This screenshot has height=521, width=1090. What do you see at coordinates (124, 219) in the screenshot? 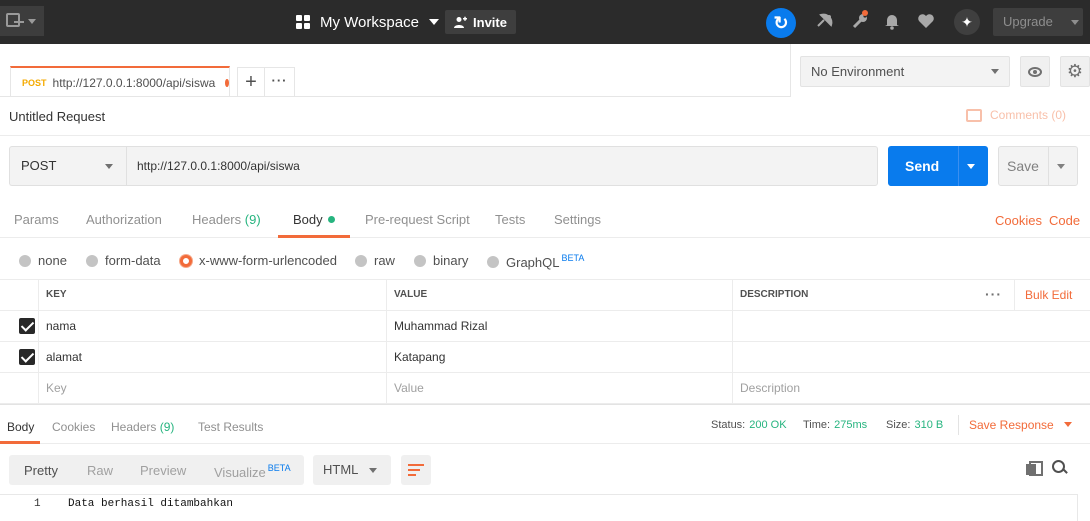
I see `tab-authorization: Authorization` at bounding box center [124, 219].